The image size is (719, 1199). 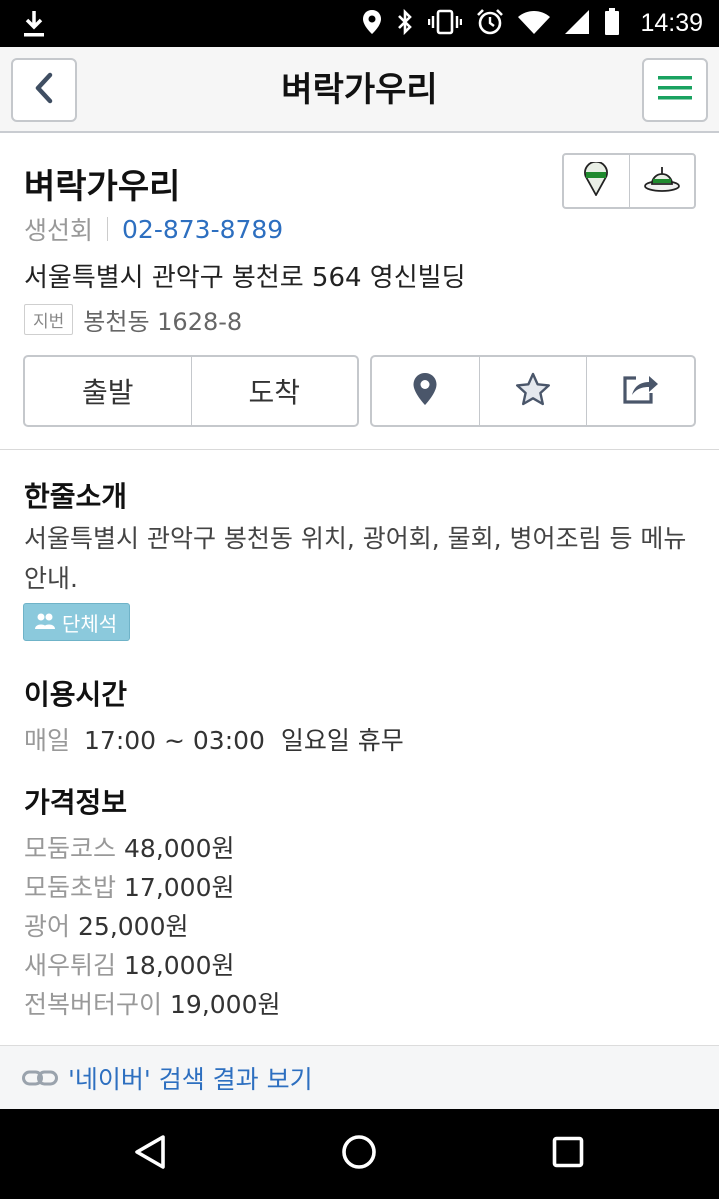 What do you see at coordinates (612, 23) in the screenshot?
I see `battery-icon` at bounding box center [612, 23].